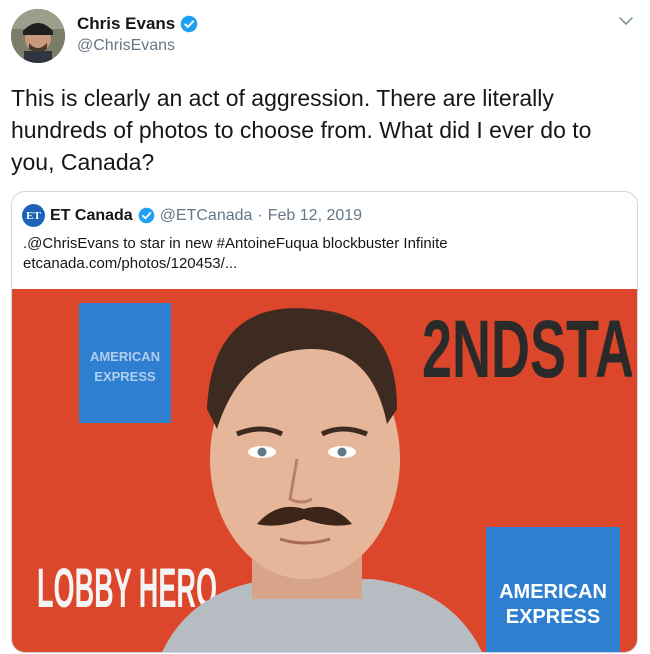  I want to click on amex-left-line2: EXPRESS, so click(125, 376).